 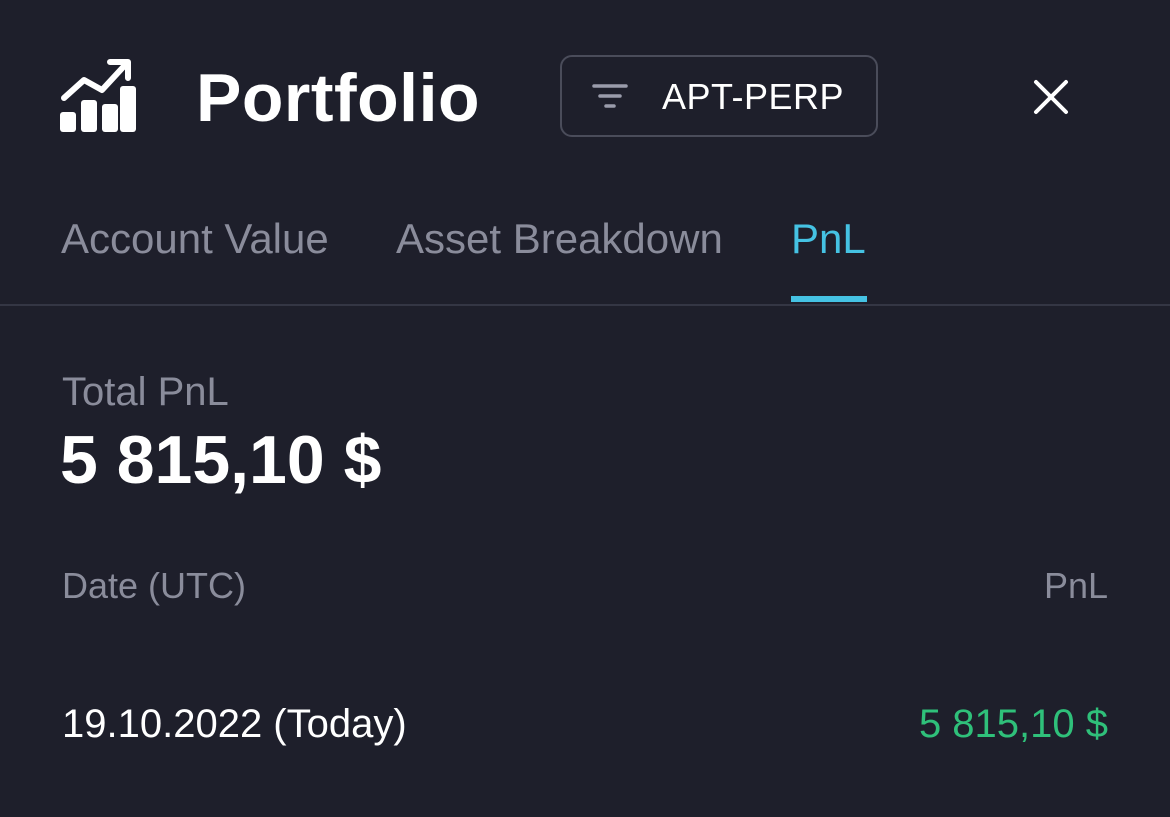 What do you see at coordinates (753, 96) in the screenshot?
I see `market-filter-label: APT-PERP` at bounding box center [753, 96].